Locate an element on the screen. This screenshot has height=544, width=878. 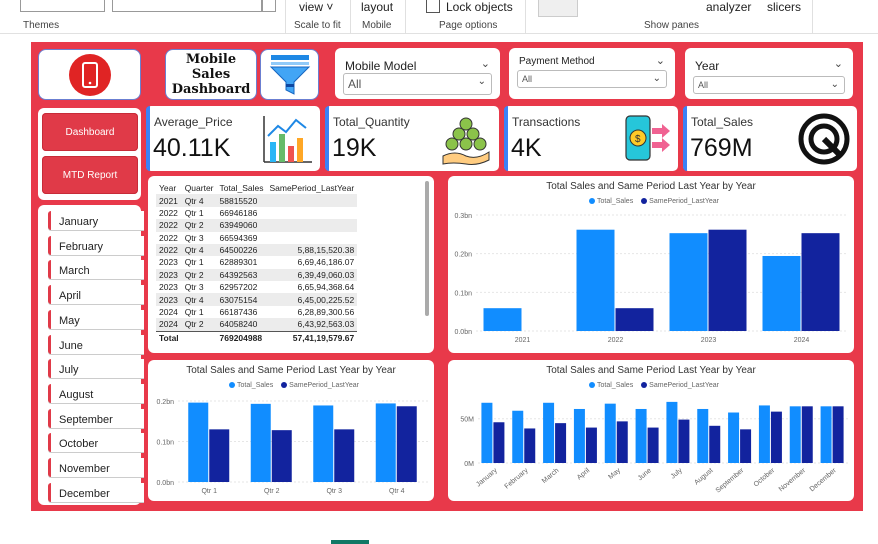
y-tick-label: 50M is located at coordinates (467, 420).